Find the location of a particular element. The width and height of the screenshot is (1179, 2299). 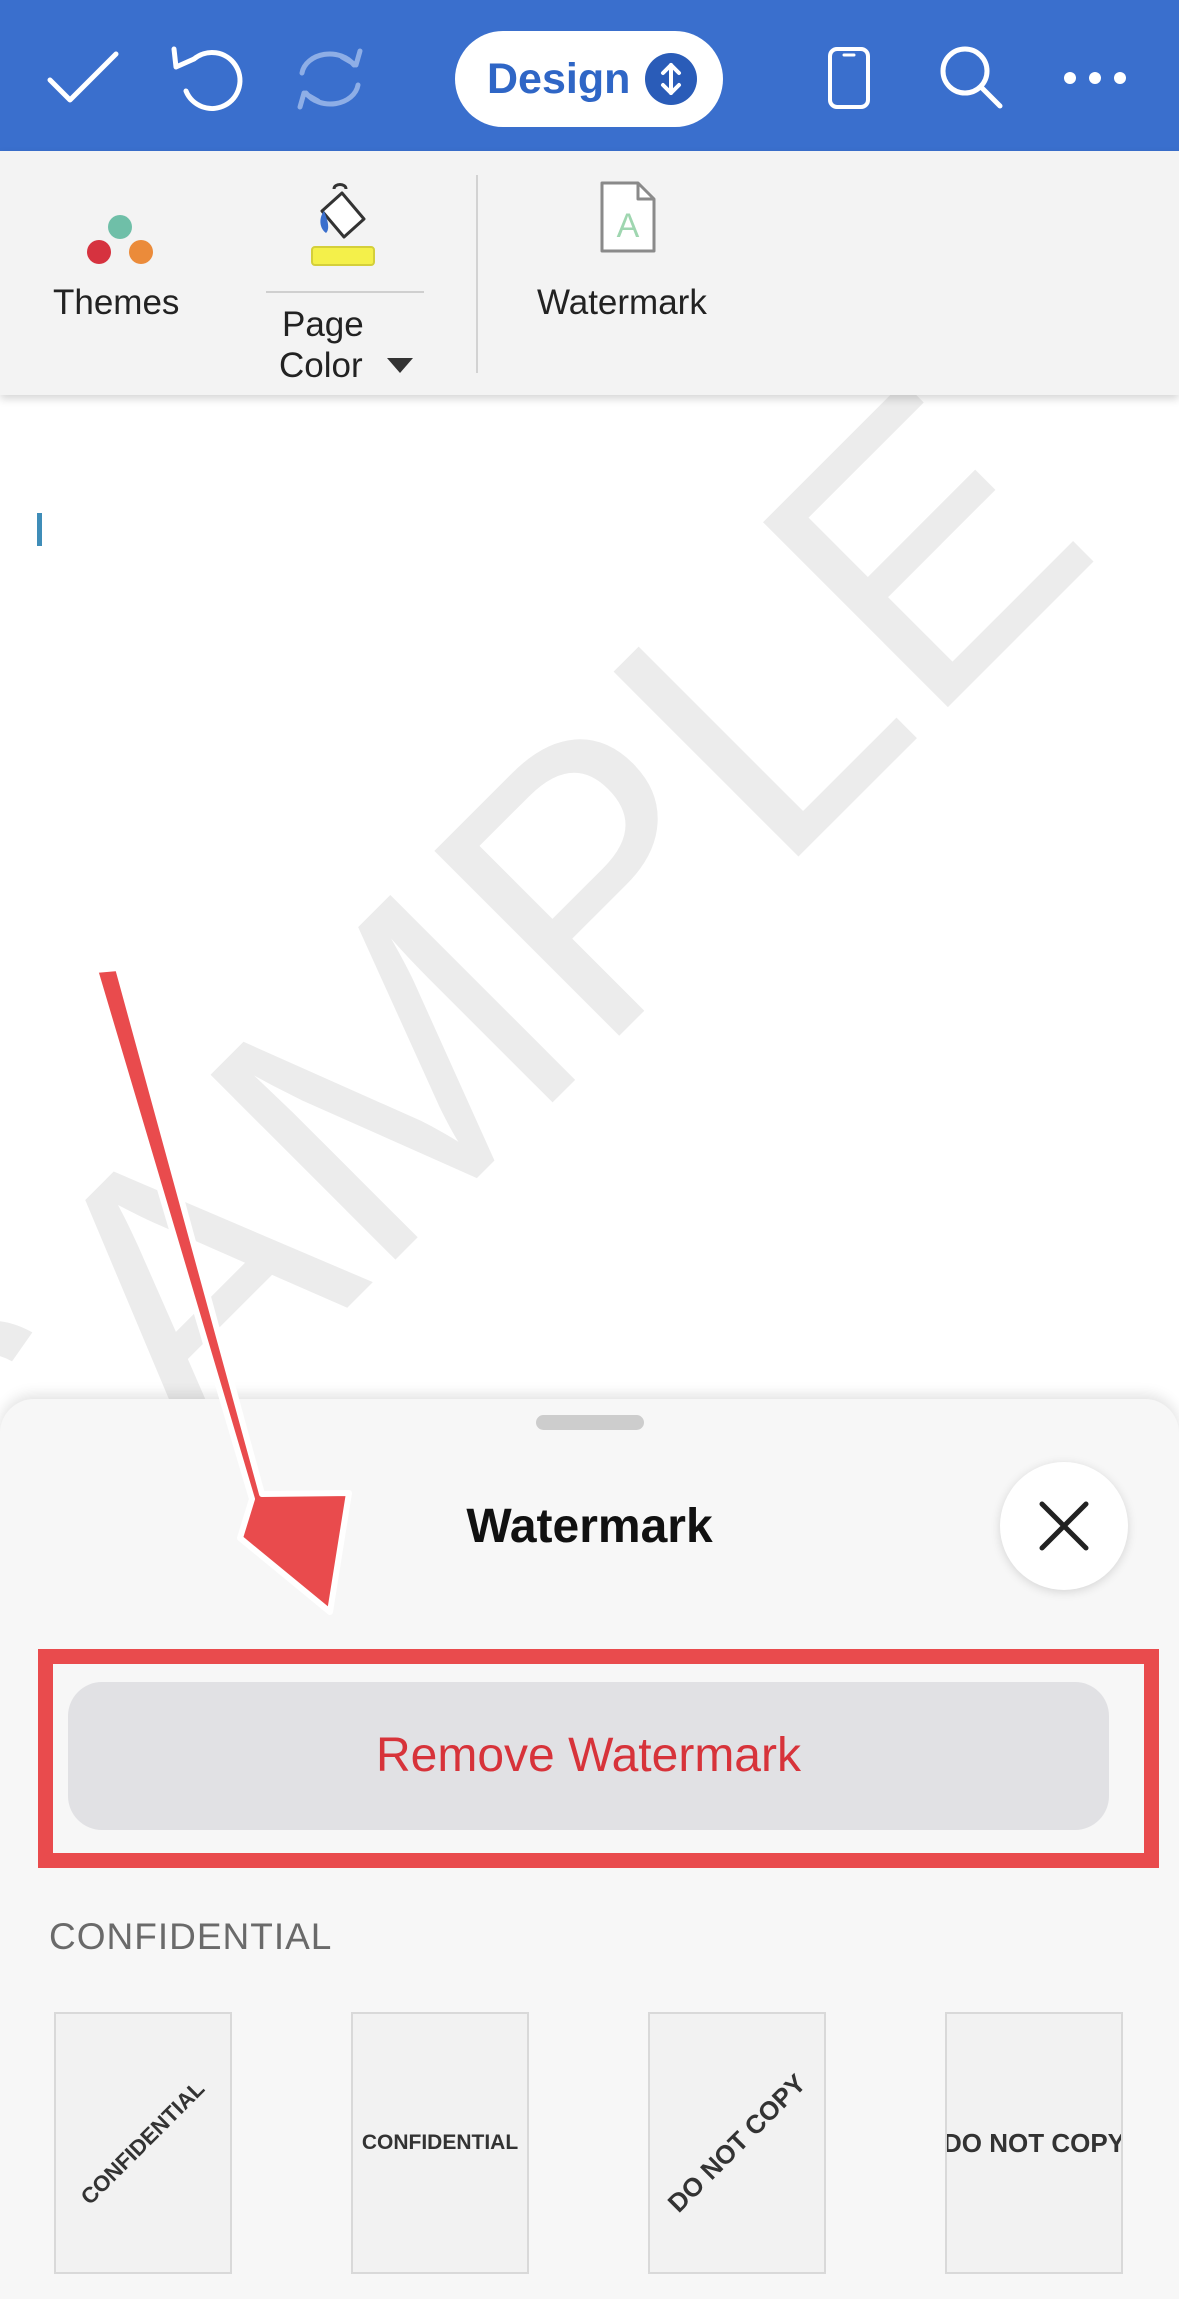

search-icon is located at coordinates (971, 77).